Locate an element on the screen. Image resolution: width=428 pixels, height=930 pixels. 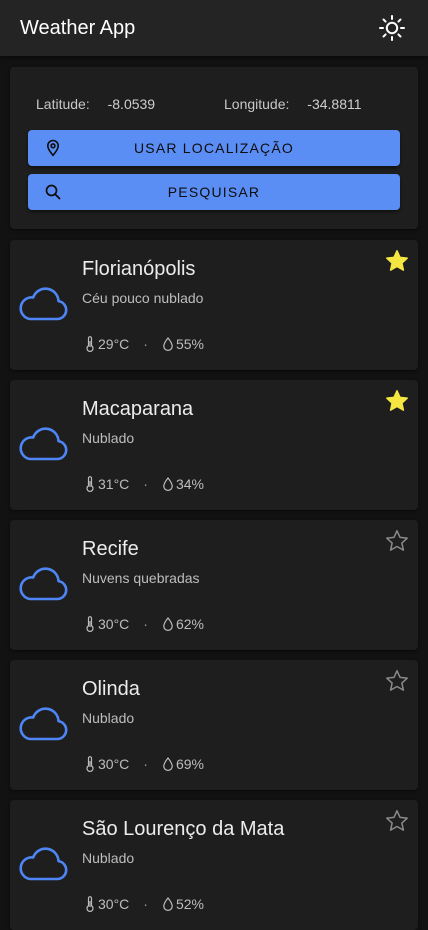
temperature-value: 29°C is located at coordinates (114, 344).